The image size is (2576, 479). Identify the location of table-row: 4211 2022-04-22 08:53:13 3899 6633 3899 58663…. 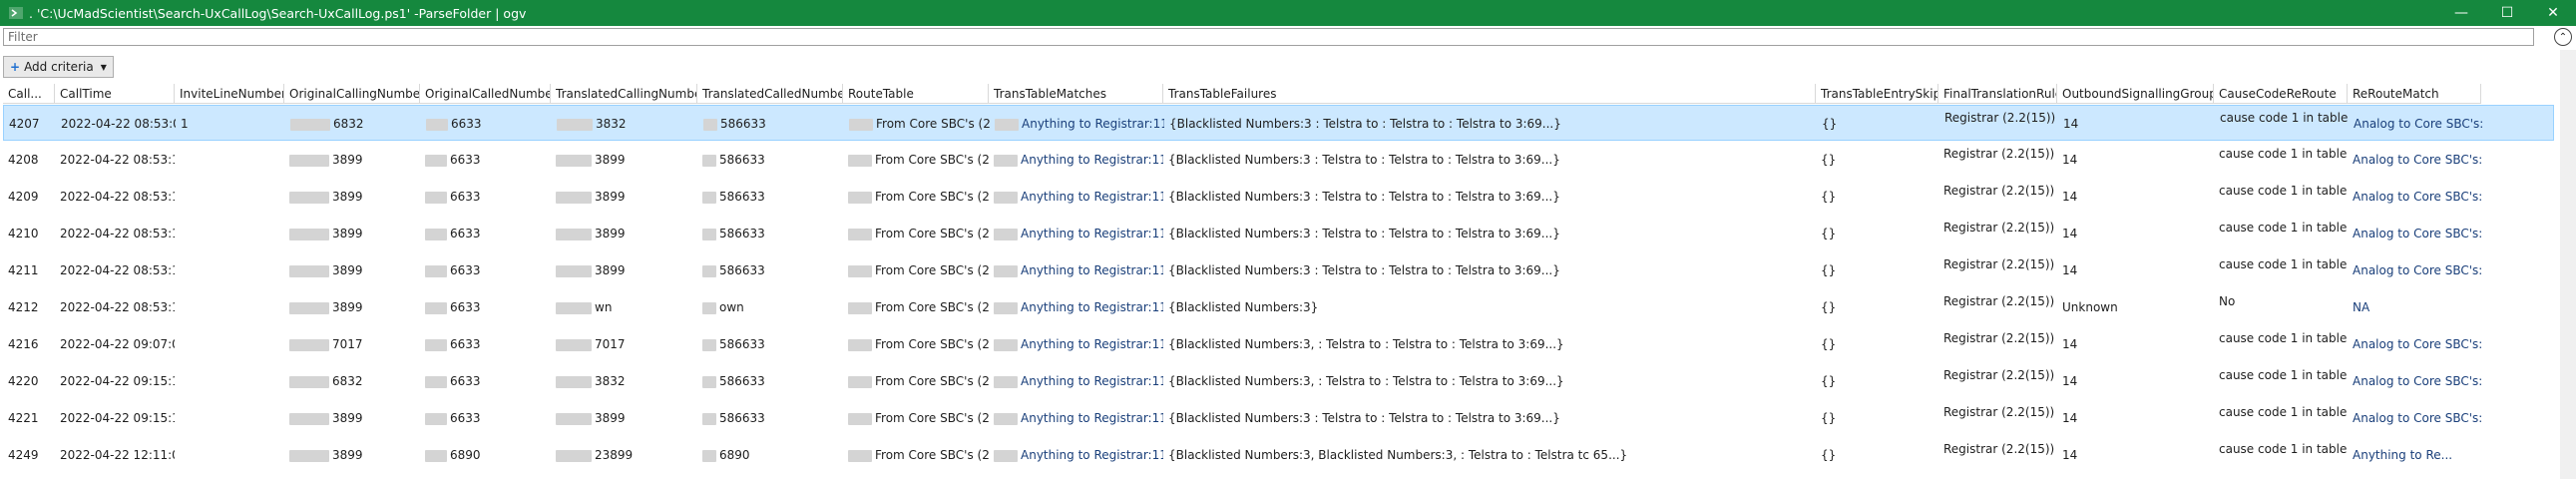
(1278, 270).